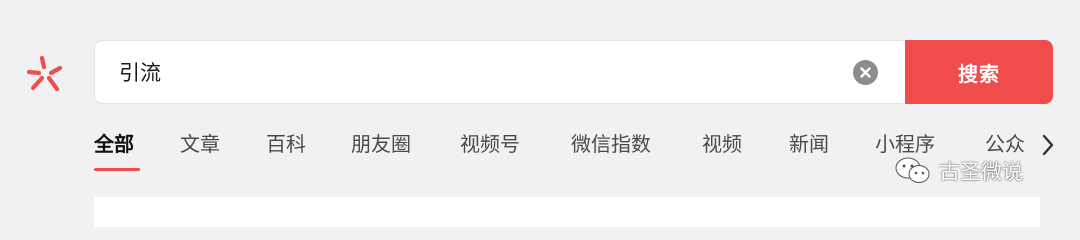 This screenshot has width=1080, height=240. Describe the element at coordinates (865, 72) in the screenshot. I see `clear-icon` at that location.